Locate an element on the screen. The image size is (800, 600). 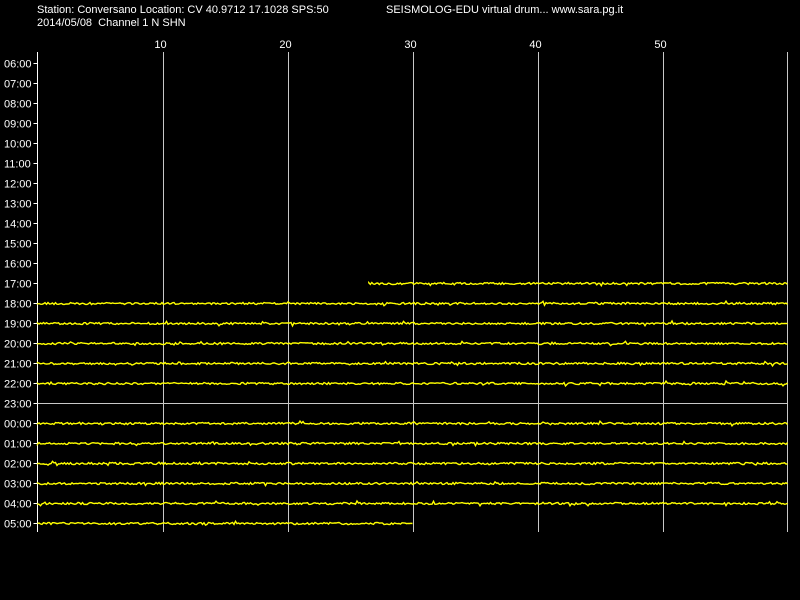
minute-tick-label: 20 is located at coordinates (285, 45).